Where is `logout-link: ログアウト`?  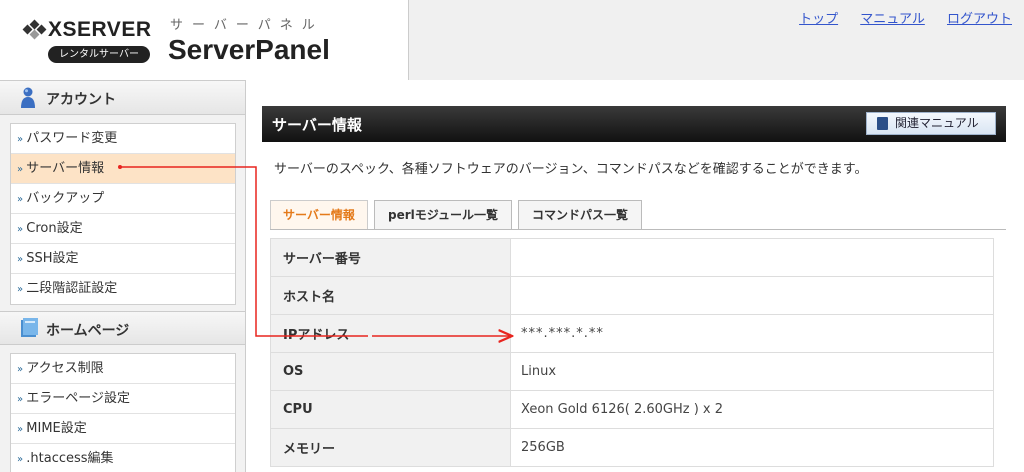
logout-link: ログアウト is located at coordinates (979, 19).